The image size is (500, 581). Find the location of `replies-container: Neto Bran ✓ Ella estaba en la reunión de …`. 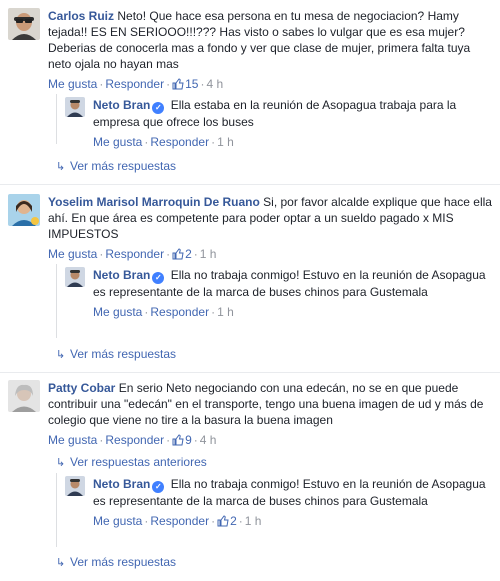

replies-container: Neto Bran ✓ Ella estaba en la reunión de … is located at coordinates (275, 121).